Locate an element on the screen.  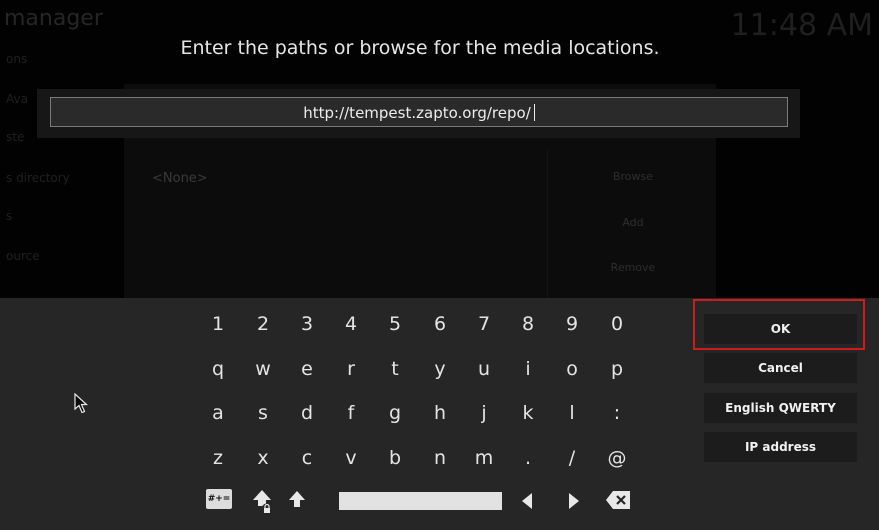
key: b is located at coordinates (395, 458).